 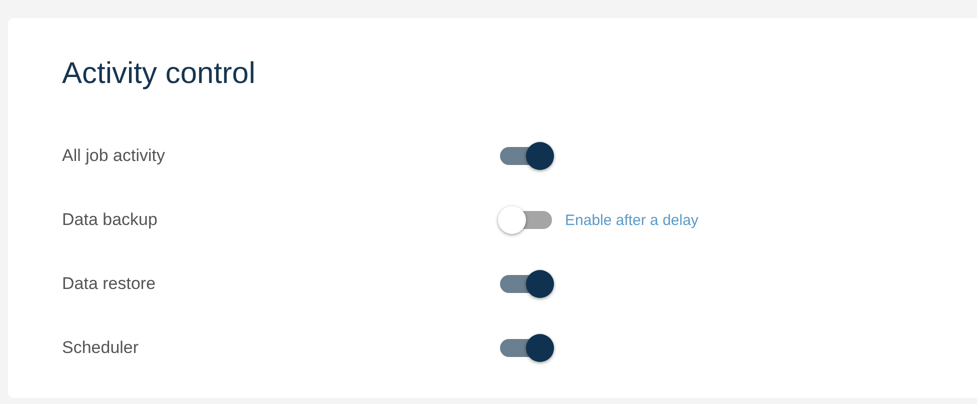 What do you see at coordinates (114, 156) in the screenshot?
I see `setting-label: All job activity` at bounding box center [114, 156].